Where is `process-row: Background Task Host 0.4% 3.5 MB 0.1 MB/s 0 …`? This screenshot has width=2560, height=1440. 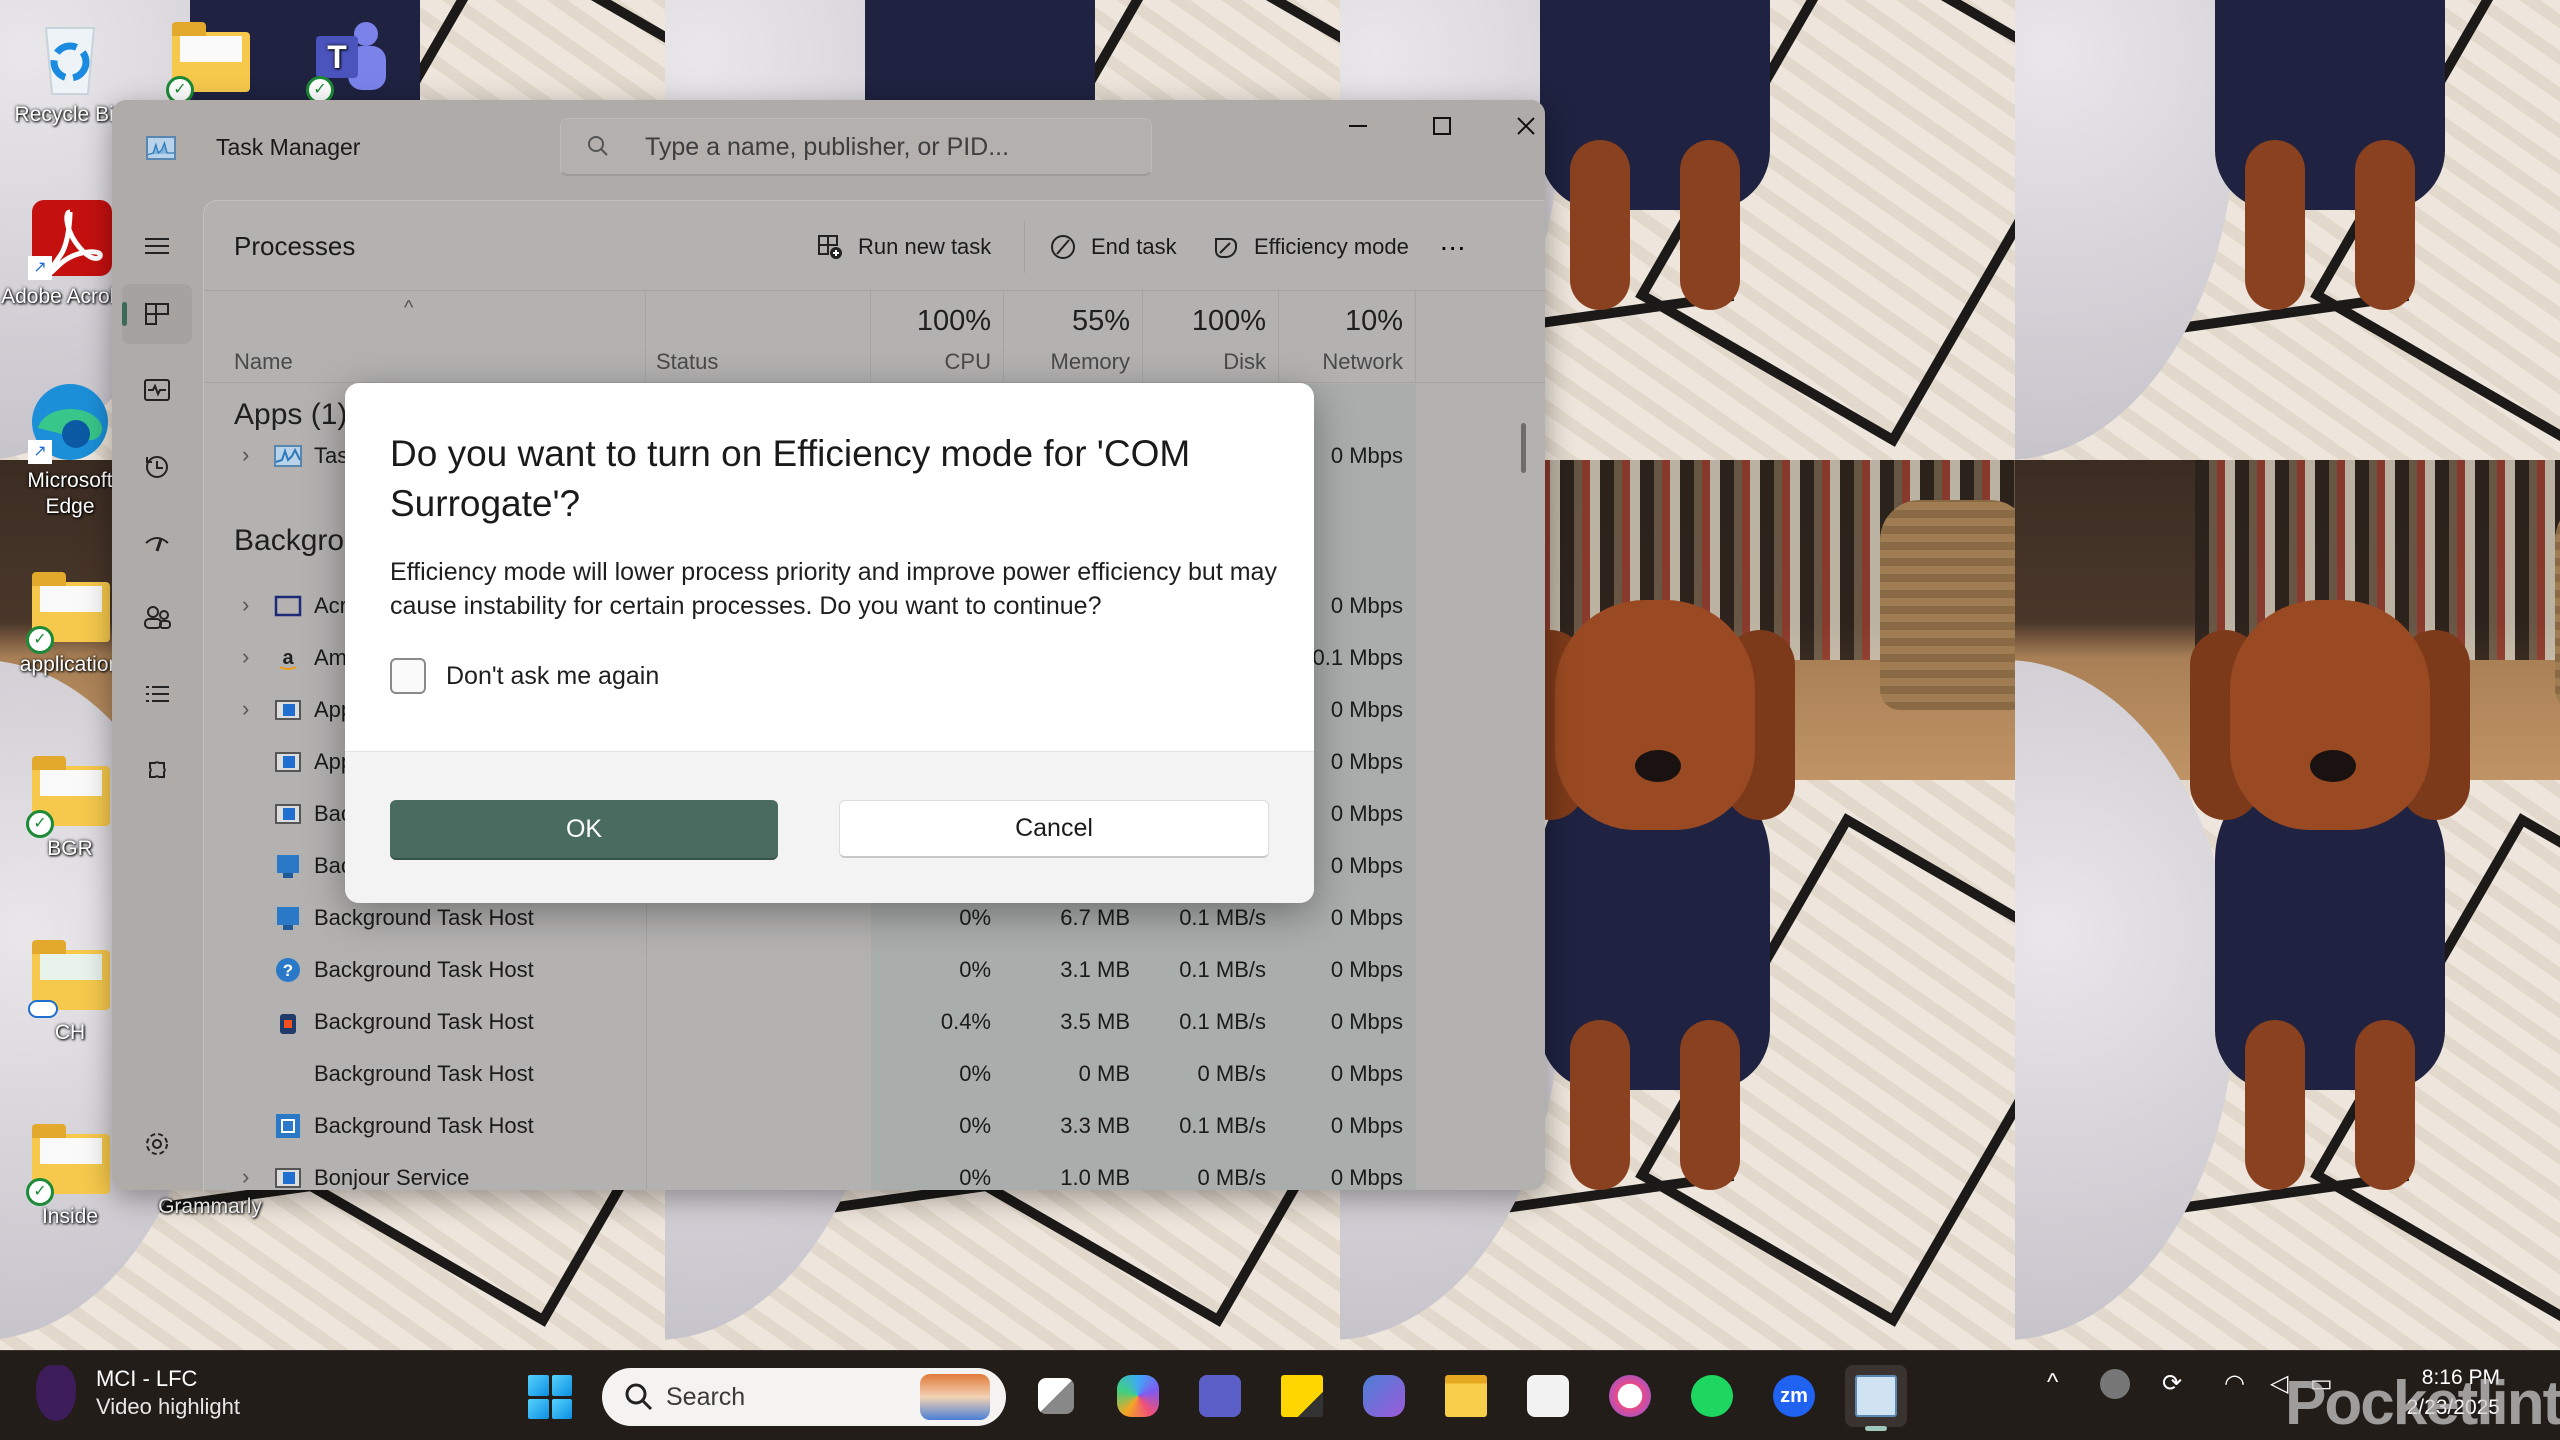
process-row: Background Task Host 0.4% 3.5 MB 0.1 MB/s 0 … is located at coordinates (810, 1022).